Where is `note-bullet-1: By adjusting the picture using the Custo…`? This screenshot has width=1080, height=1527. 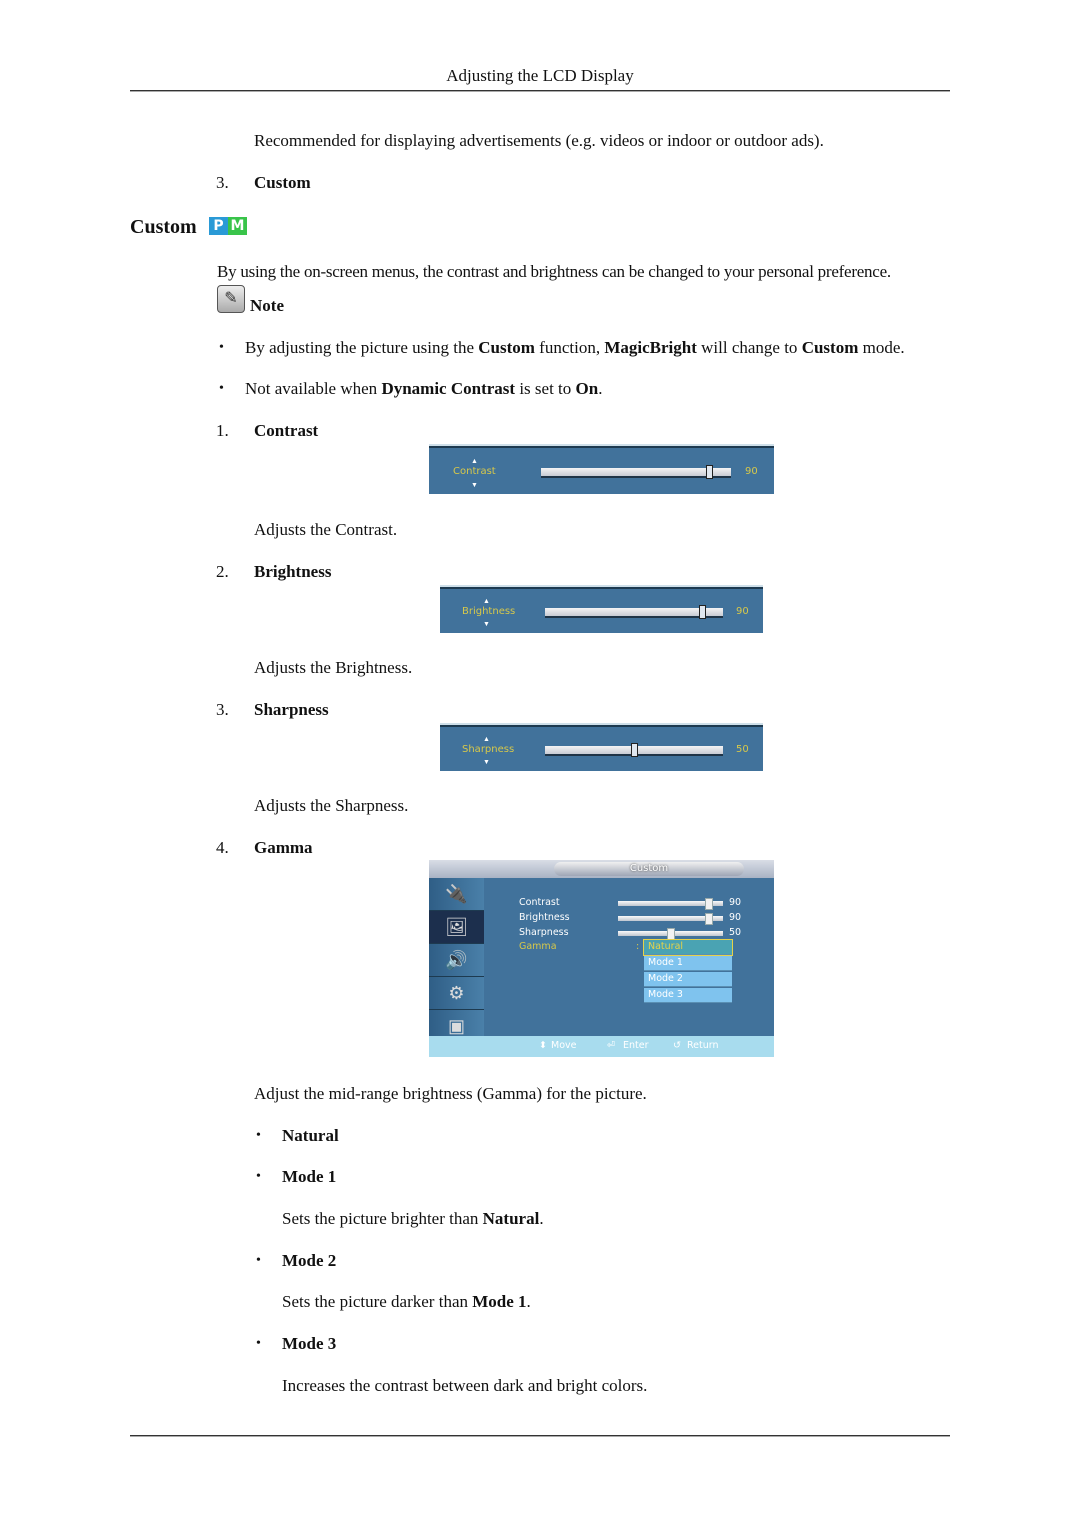 note-bullet-1: By adjusting the picture using the Custo… is located at coordinates (575, 348).